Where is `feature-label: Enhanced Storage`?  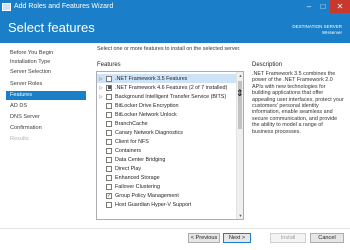 feature-label: Enhanced Storage is located at coordinates (137, 177).